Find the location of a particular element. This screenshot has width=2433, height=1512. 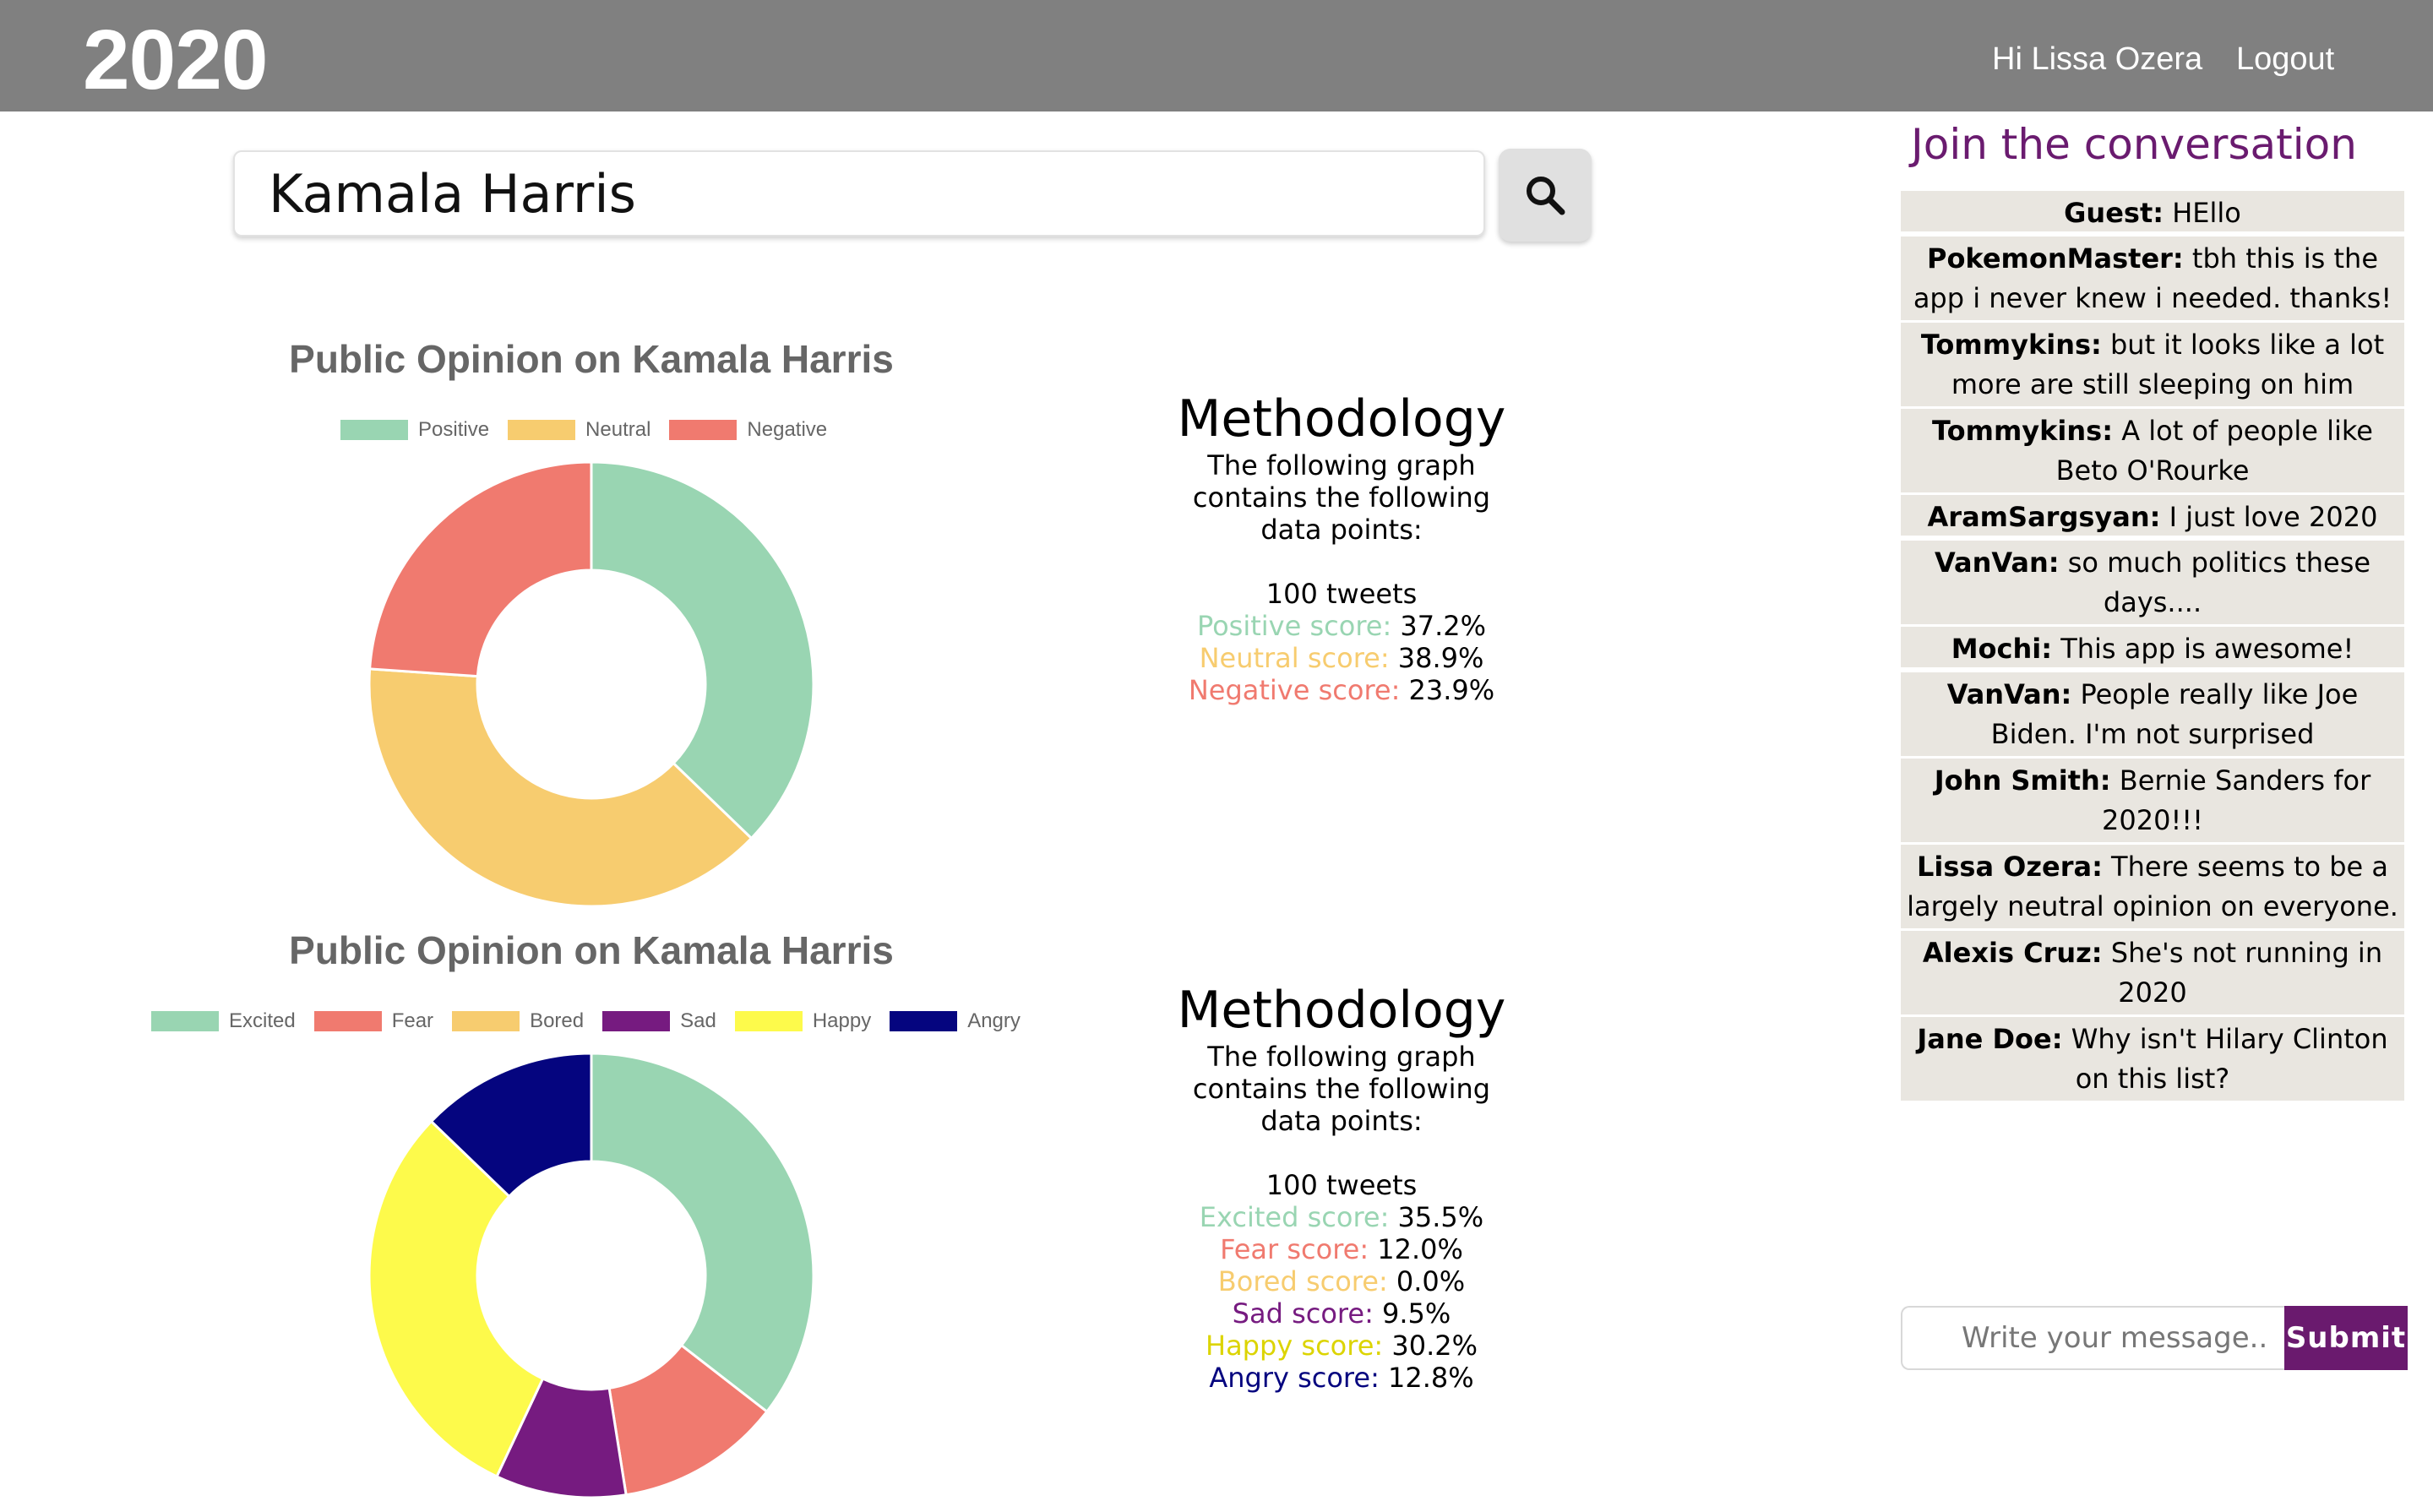

legend-item-angry: Angry is located at coordinates (956, 1021).